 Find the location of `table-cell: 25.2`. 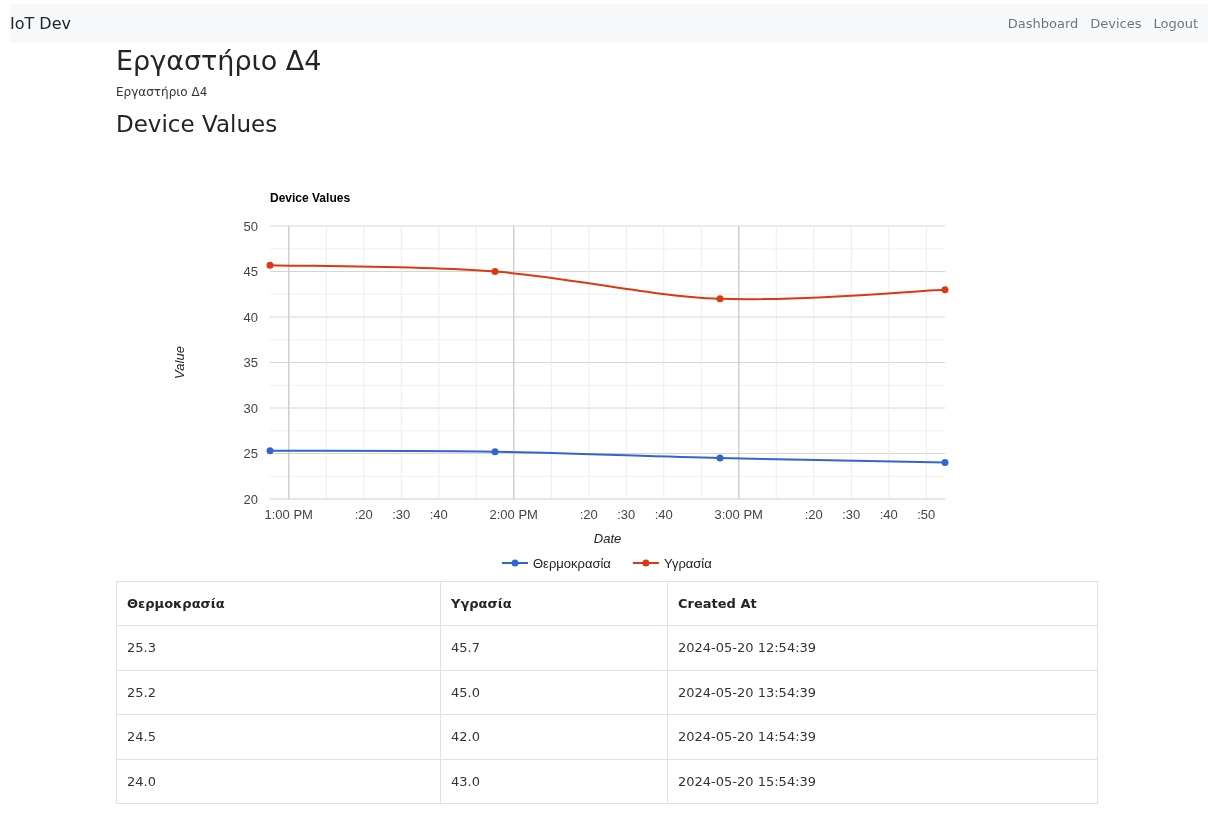

table-cell: 25.2 is located at coordinates (278, 692).